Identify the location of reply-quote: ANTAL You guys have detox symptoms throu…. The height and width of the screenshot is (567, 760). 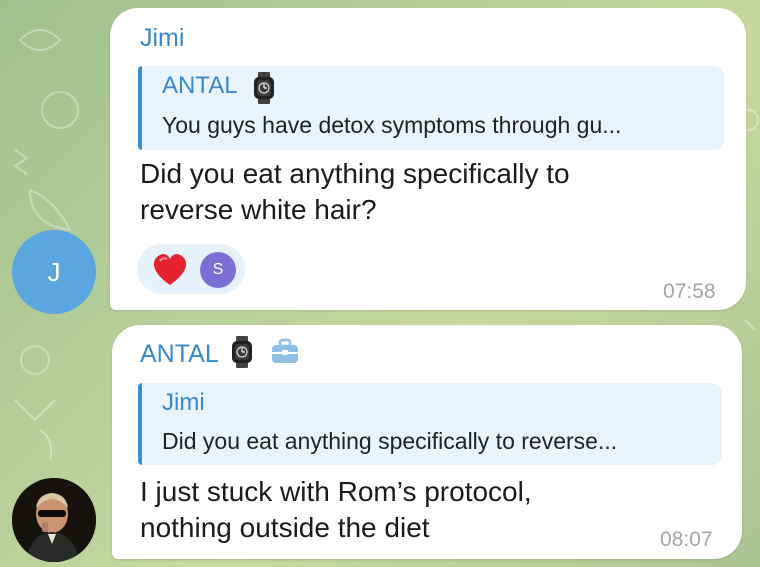
(431, 108).